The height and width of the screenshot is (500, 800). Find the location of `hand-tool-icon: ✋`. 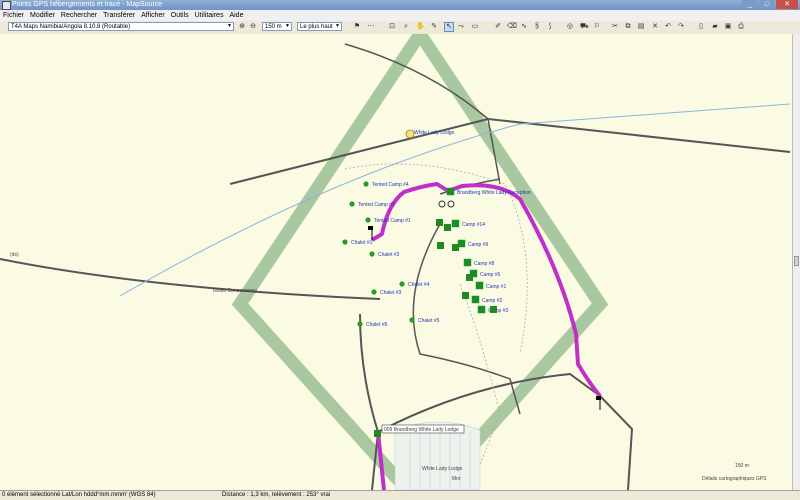

hand-tool-icon: ✋ is located at coordinates (420, 27).